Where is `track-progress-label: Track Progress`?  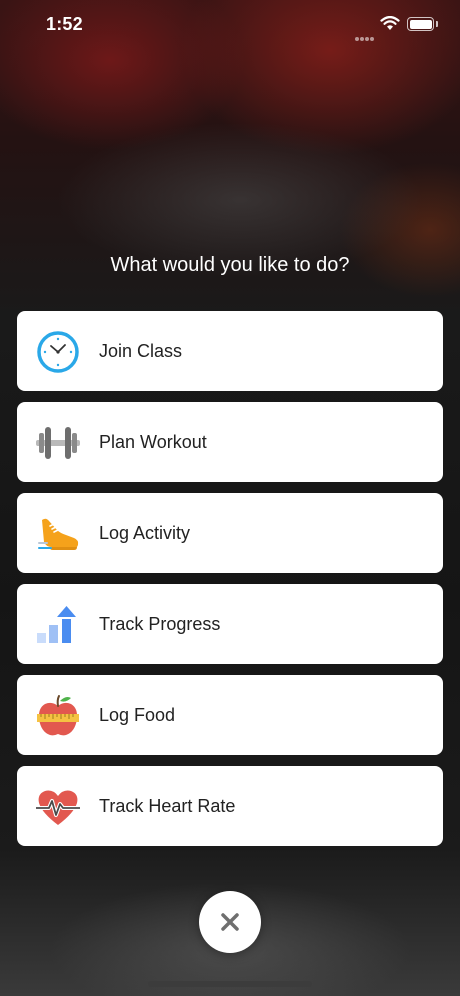
track-progress-label: Track Progress is located at coordinates (160, 624).